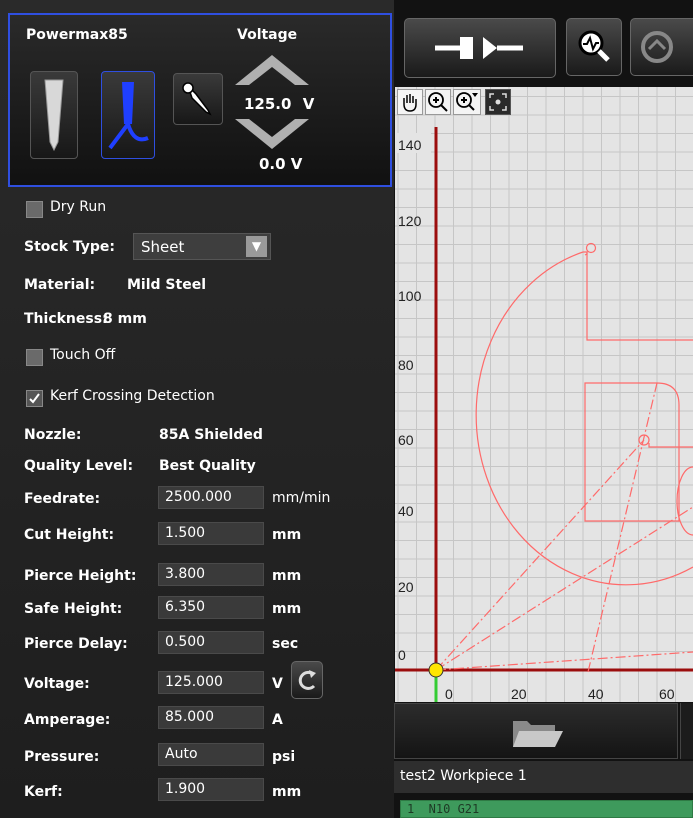 This screenshot has width=693, height=818. What do you see at coordinates (287, 792) in the screenshot?
I see `kerf-unit: mm` at bounding box center [287, 792].